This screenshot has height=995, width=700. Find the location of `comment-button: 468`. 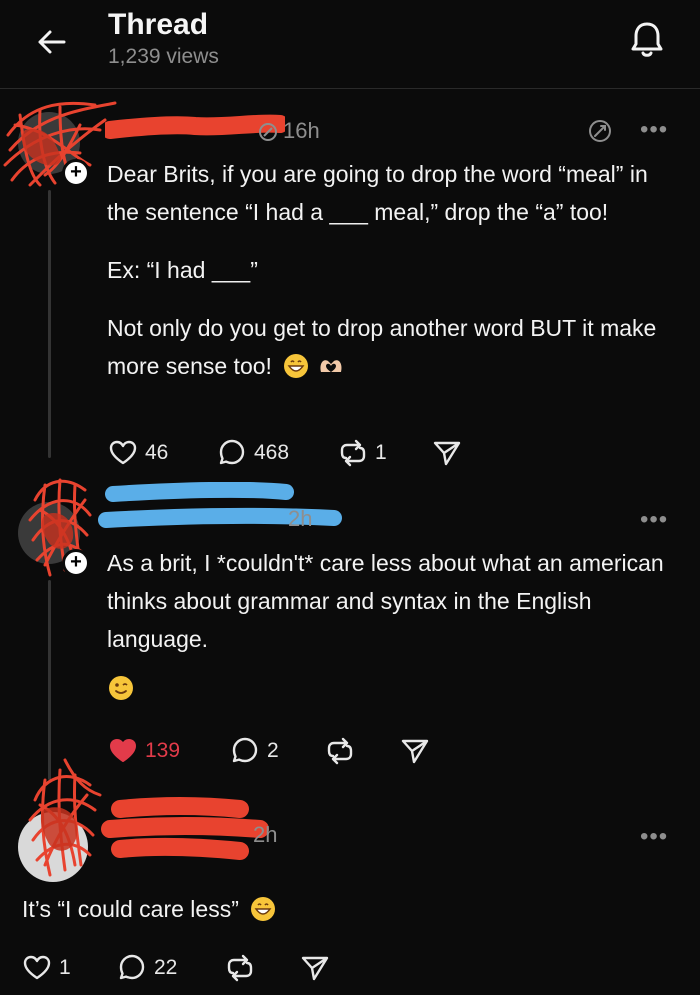

comment-button: 468 is located at coordinates (253, 453).